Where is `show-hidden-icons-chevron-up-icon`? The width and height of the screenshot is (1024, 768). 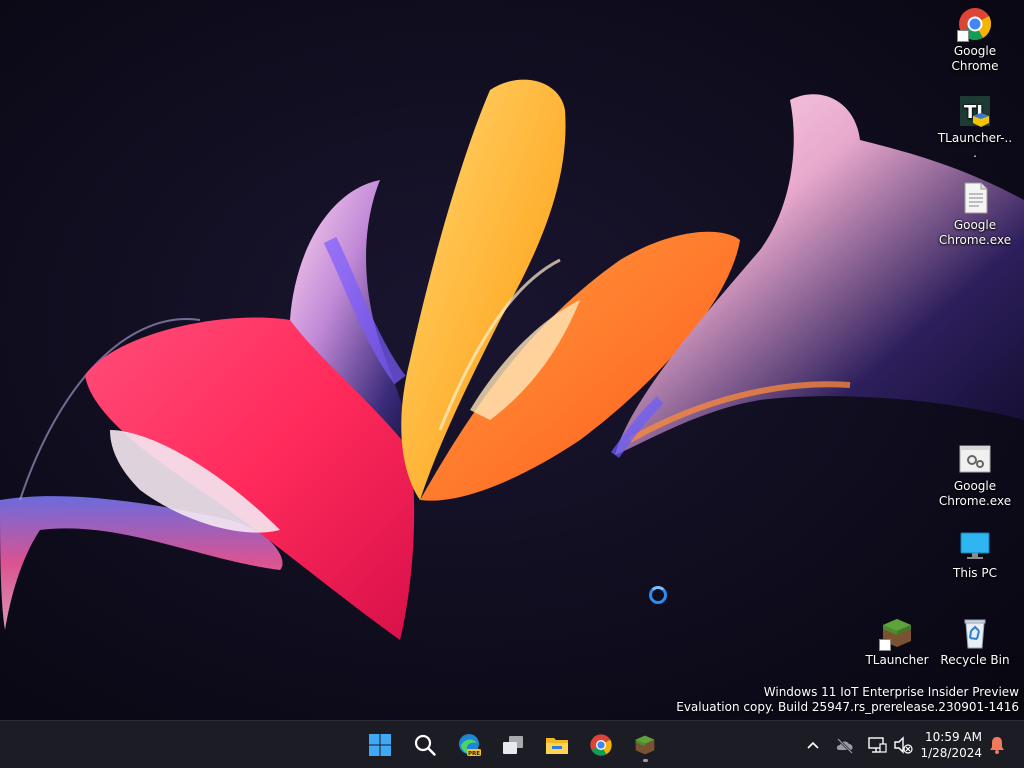 show-hidden-icons-chevron-up-icon is located at coordinates (813, 745).